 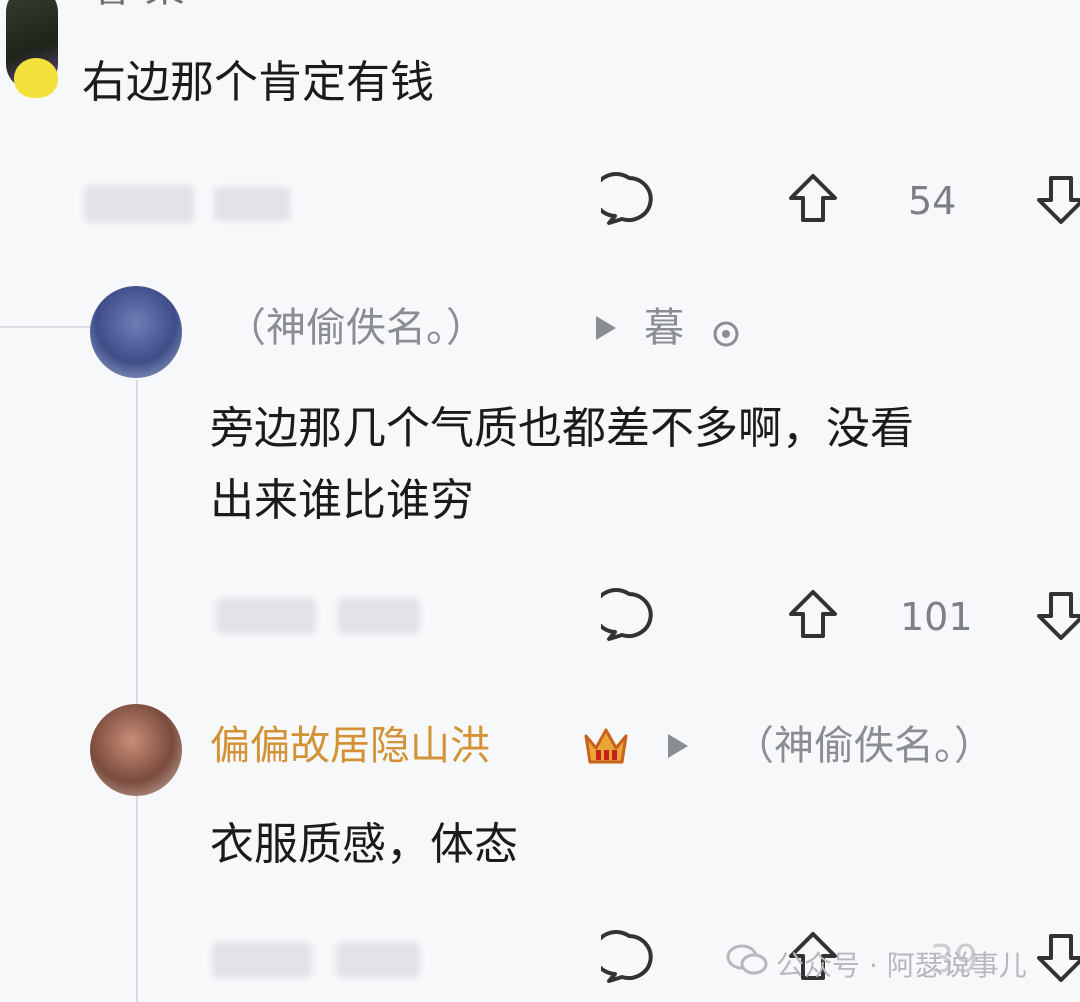 What do you see at coordinates (901, 965) in the screenshot?
I see `watermark-text: 公众号 · 阿瑟说事儿` at bounding box center [901, 965].